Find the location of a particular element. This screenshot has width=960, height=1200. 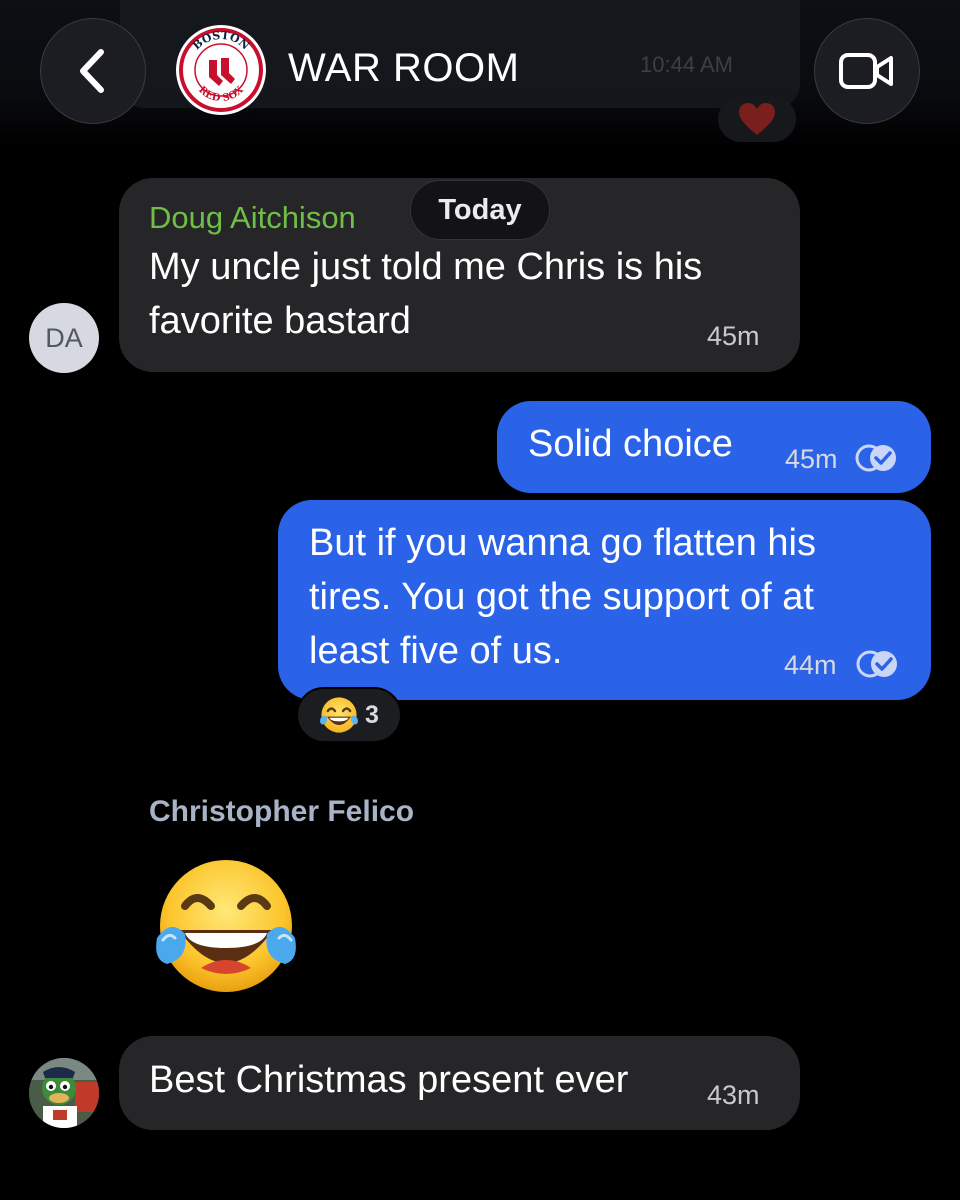

message-line: least five of us. is located at coordinates (436, 651).